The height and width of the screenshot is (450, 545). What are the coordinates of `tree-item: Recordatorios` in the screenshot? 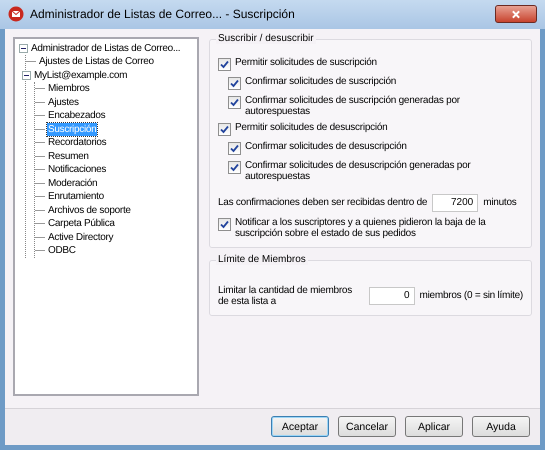 It's located at (77, 143).